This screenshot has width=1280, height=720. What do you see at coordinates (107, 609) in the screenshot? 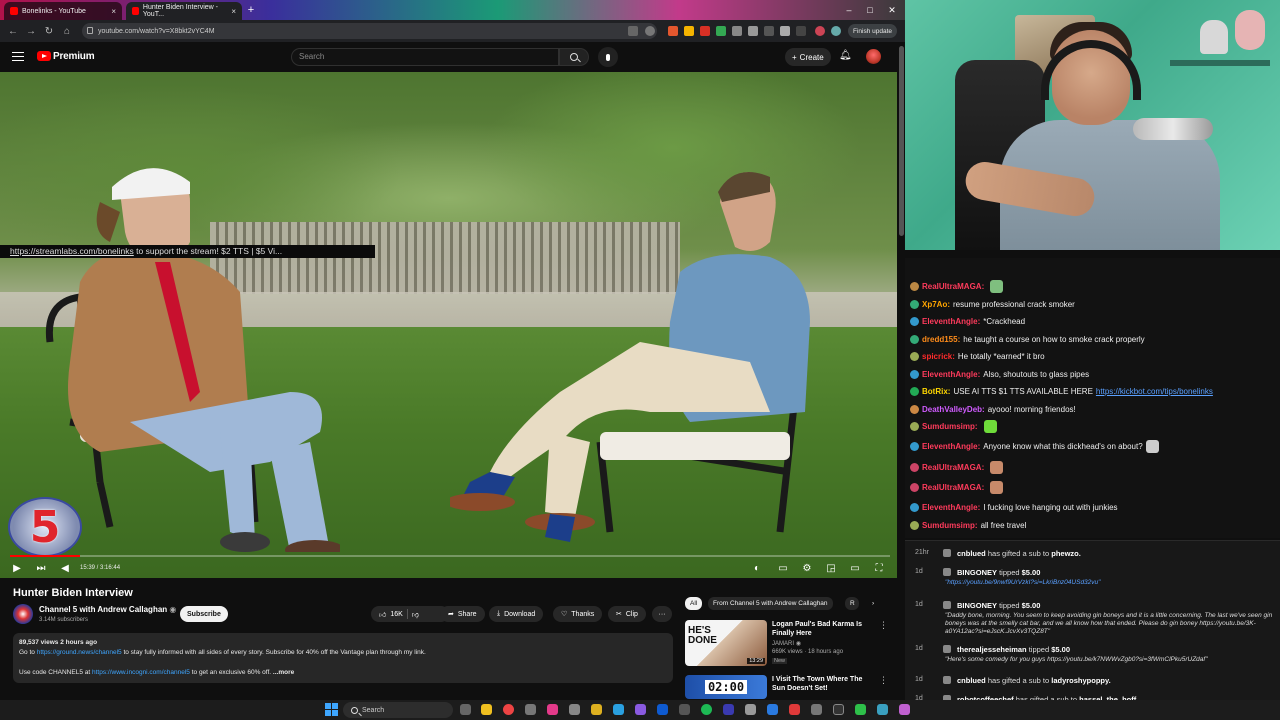
I see `channel-name: Channel 5 with Andrew Callaghan ◉` at bounding box center [107, 609].